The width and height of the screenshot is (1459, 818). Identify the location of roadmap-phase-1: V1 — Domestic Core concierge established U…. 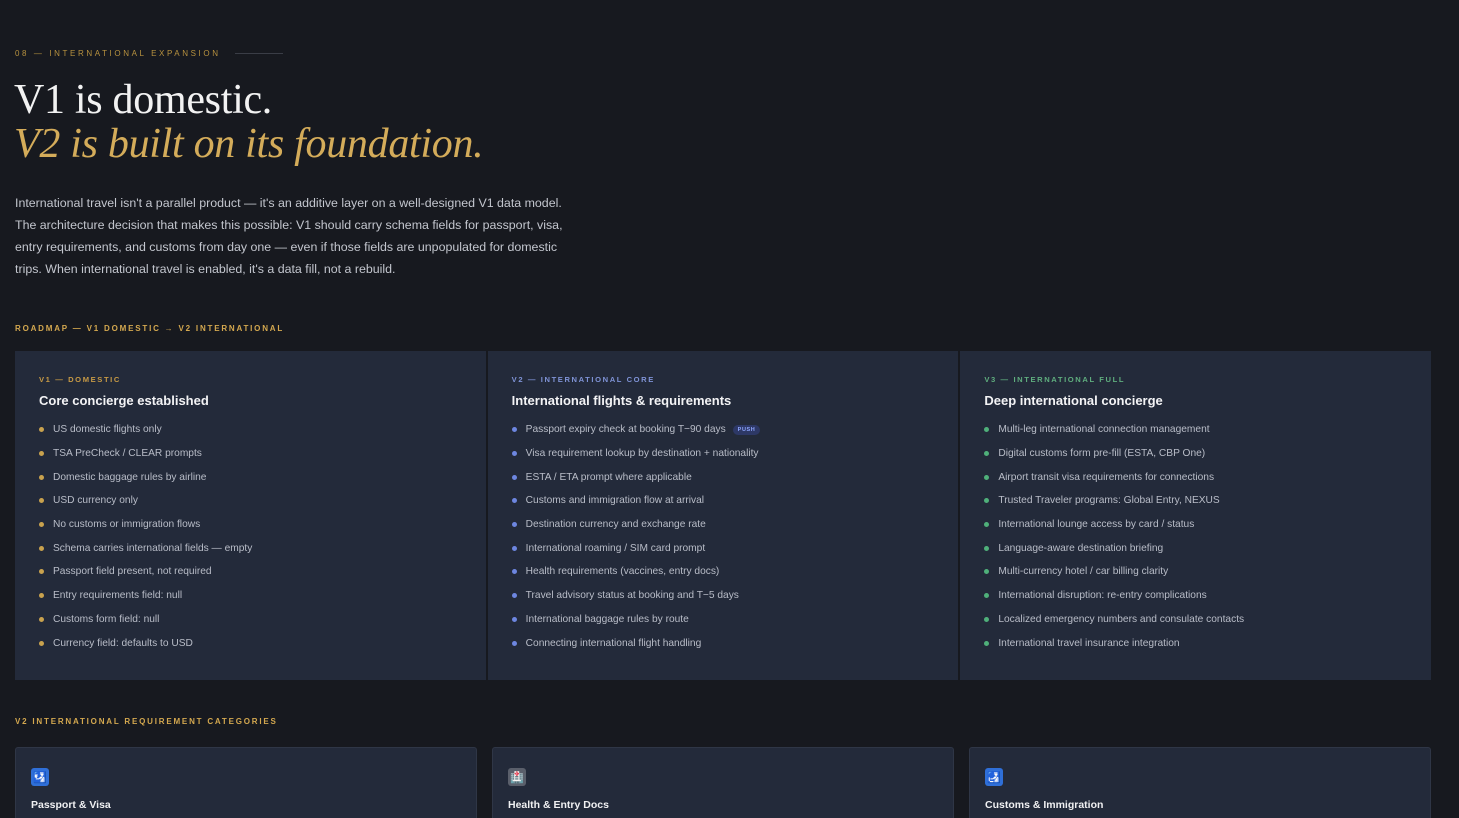
(250, 515).